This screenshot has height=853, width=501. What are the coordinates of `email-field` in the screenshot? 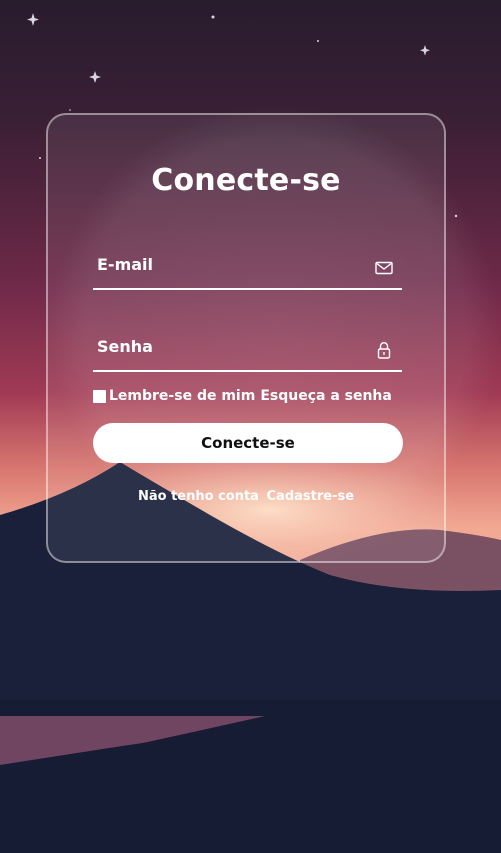 It's located at (247, 267).